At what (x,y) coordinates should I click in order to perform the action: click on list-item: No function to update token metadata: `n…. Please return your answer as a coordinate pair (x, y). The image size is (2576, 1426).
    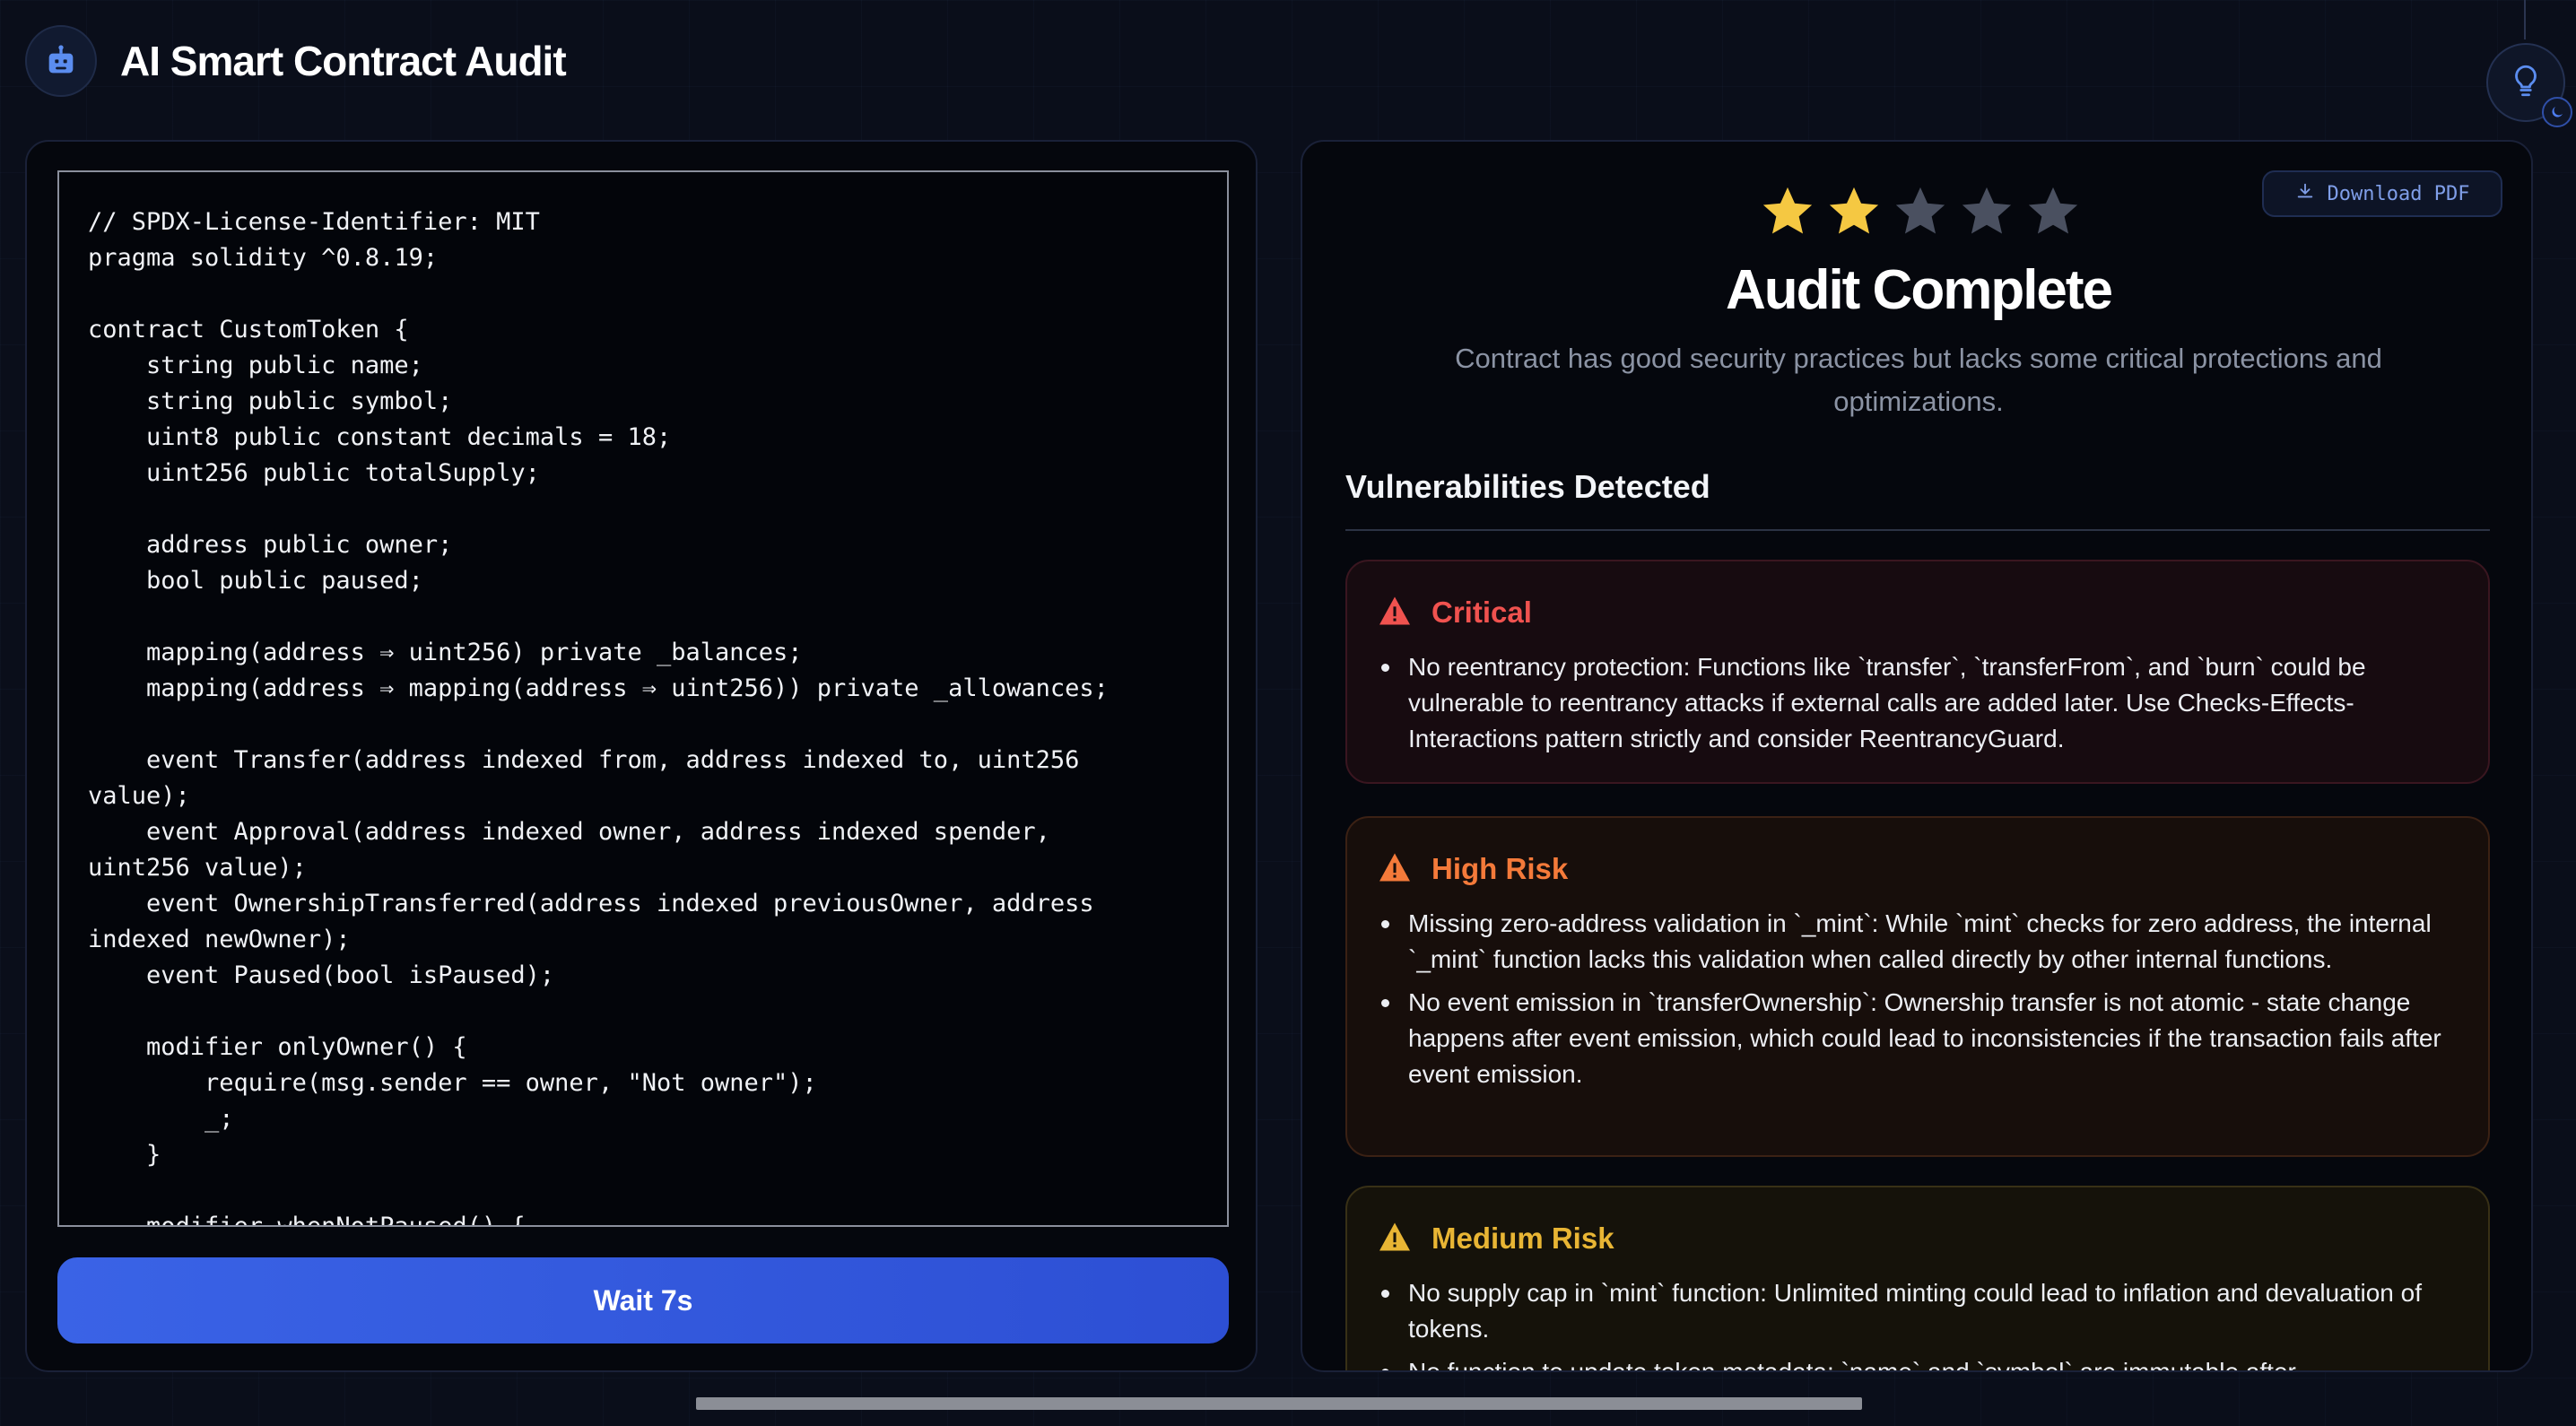
    Looking at the image, I should click on (1918, 1362).